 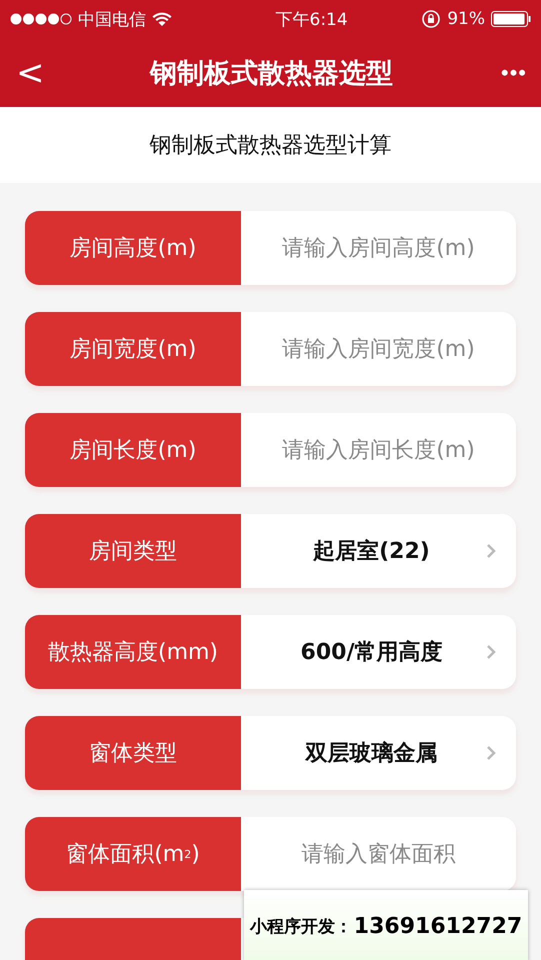 What do you see at coordinates (466, 19) in the screenshot?
I see `battery-percent: 91%` at bounding box center [466, 19].